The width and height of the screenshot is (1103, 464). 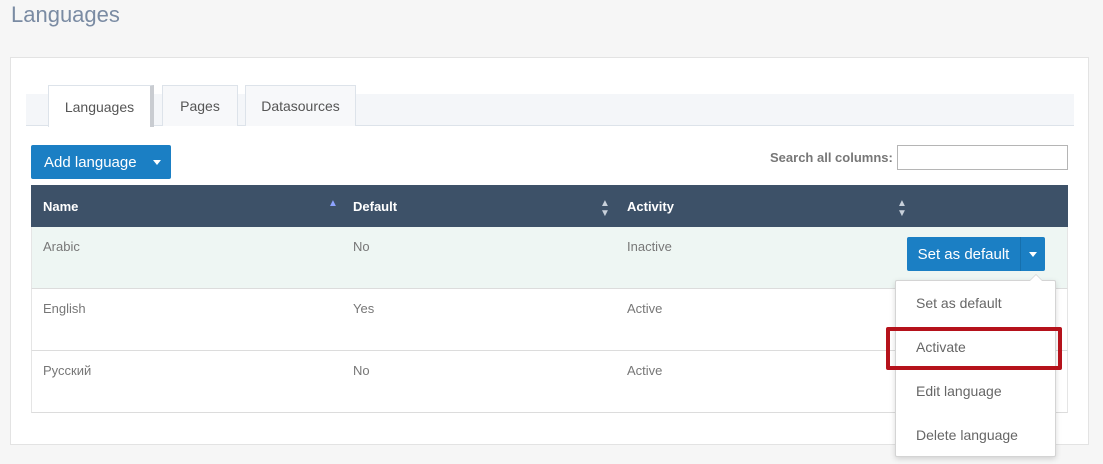 What do you see at coordinates (975, 303) in the screenshot?
I see `menu-item-set-as-default: Set as default` at bounding box center [975, 303].